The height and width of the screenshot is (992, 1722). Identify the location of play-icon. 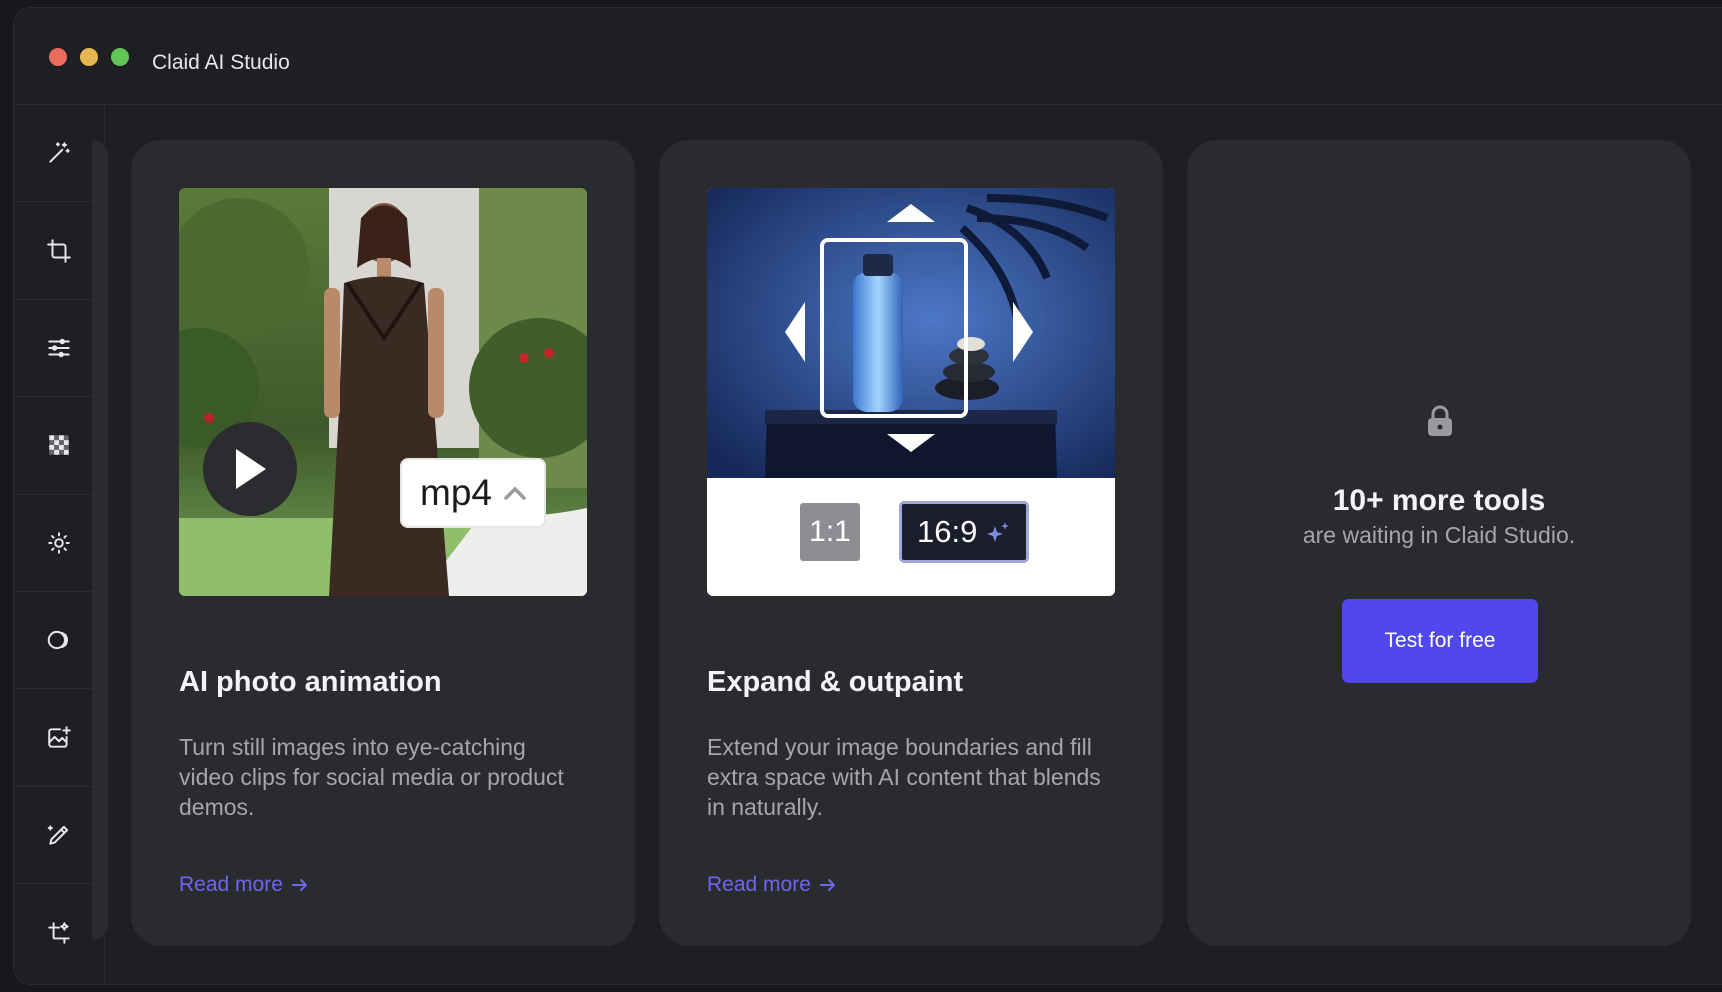
(251, 469).